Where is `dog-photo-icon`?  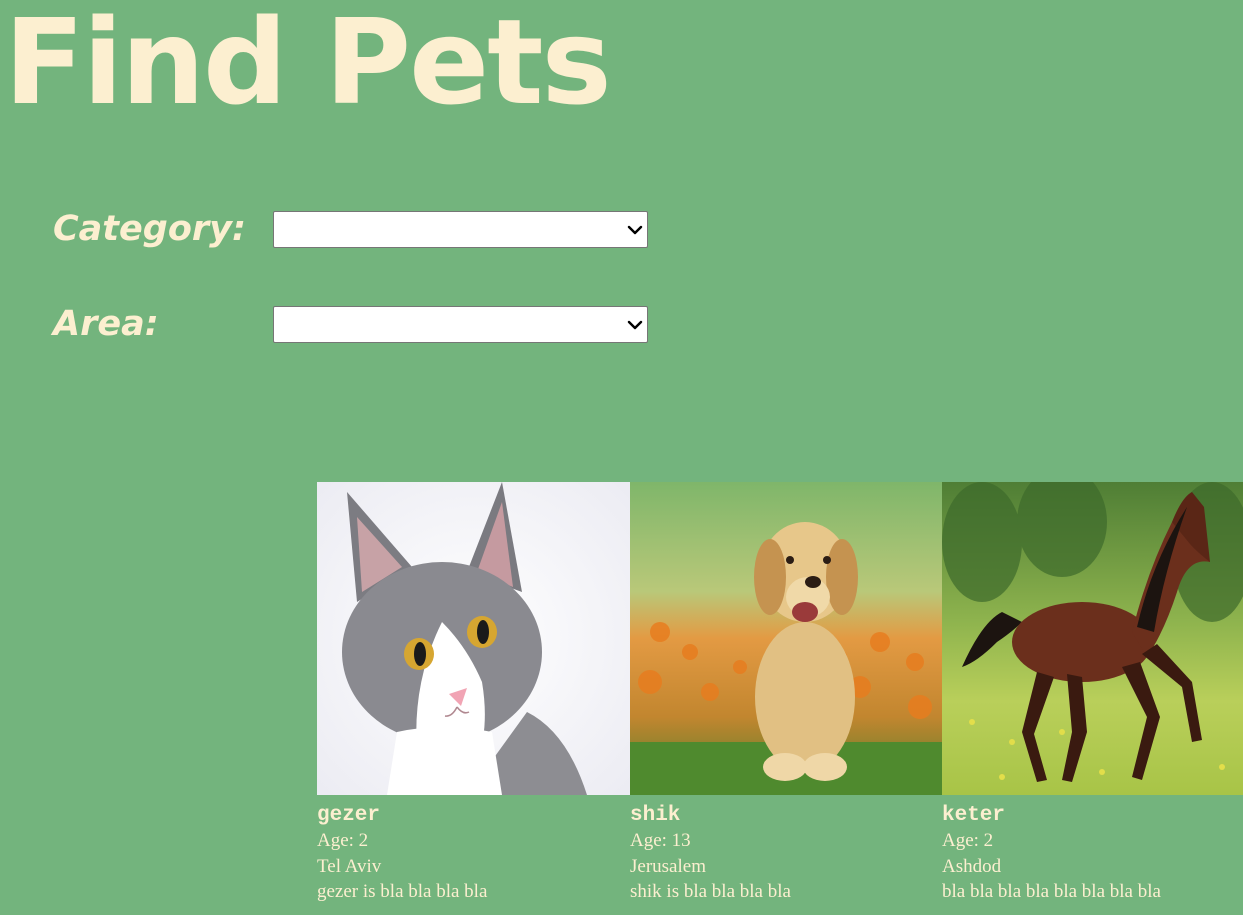
dog-photo-icon is located at coordinates (786, 638).